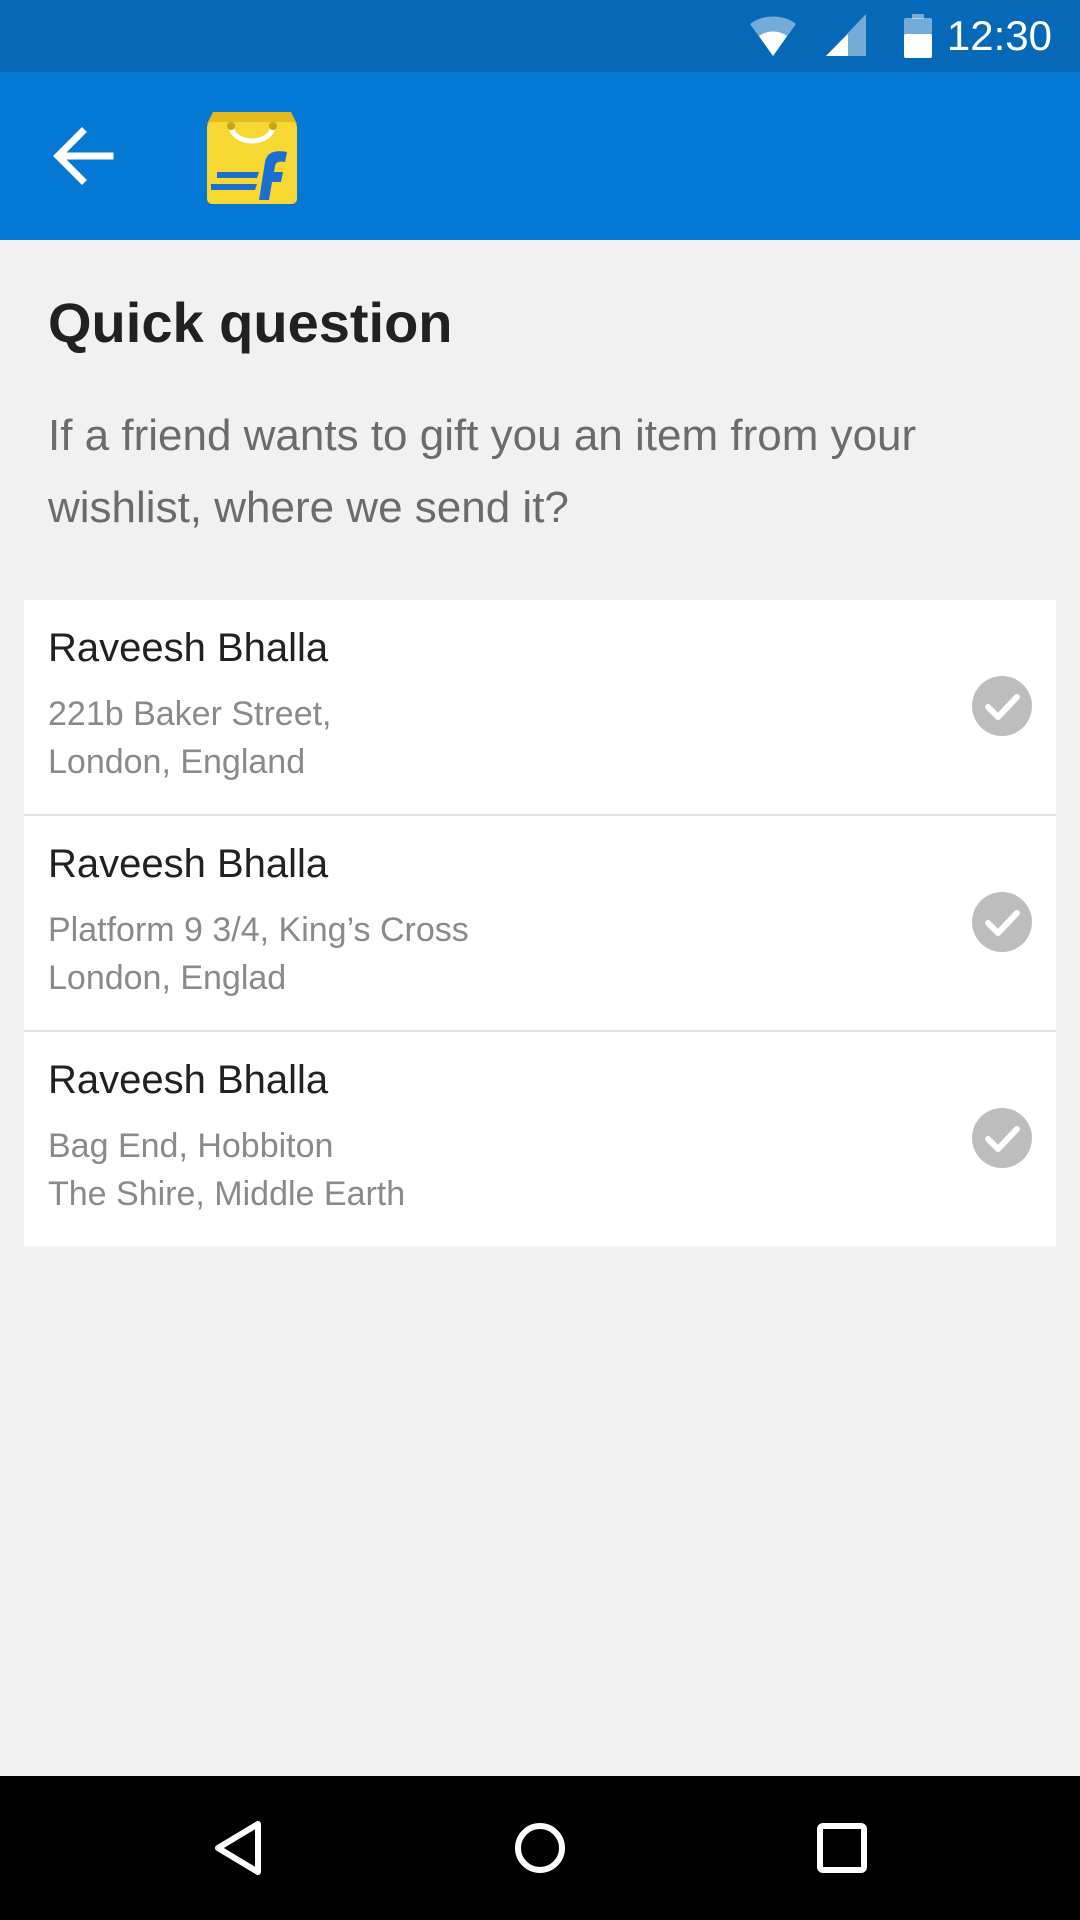  I want to click on status-time: 12:30, so click(999, 35).